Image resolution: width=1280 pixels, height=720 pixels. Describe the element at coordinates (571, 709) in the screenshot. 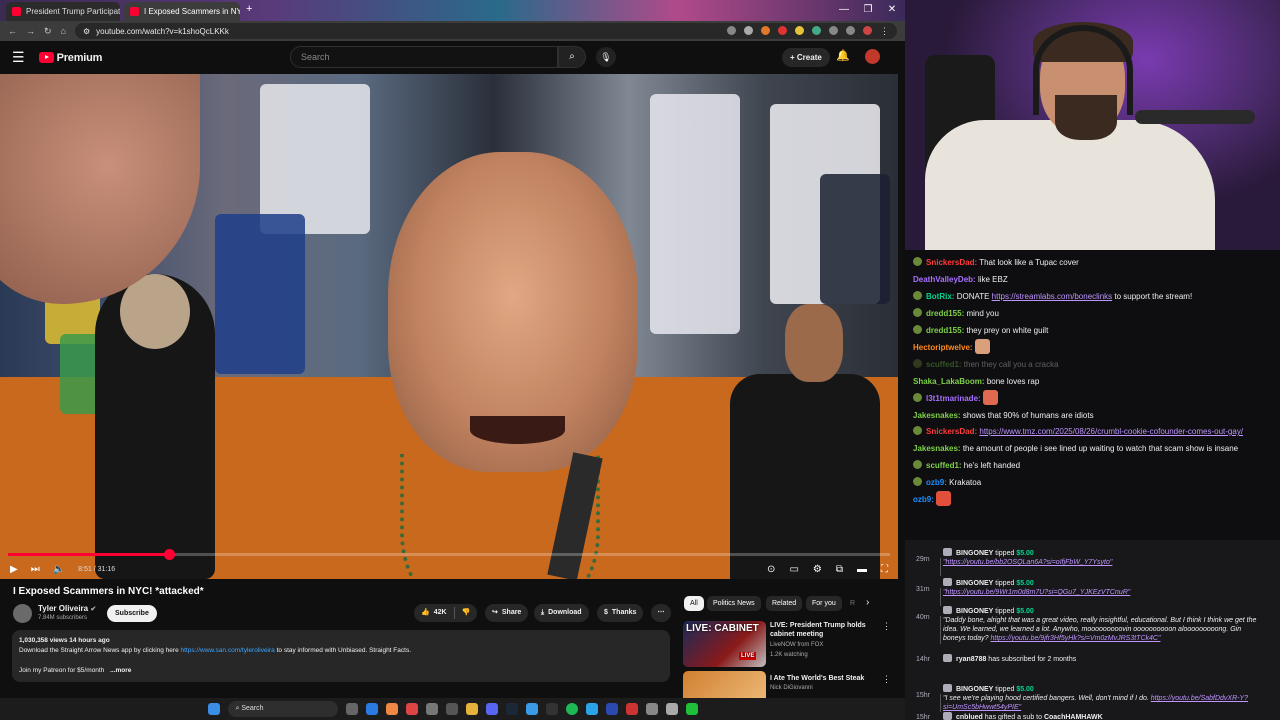

I see `spotify-icon` at that location.